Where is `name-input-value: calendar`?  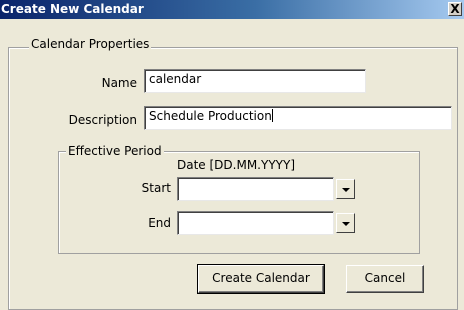 name-input-value: calendar is located at coordinates (175, 79).